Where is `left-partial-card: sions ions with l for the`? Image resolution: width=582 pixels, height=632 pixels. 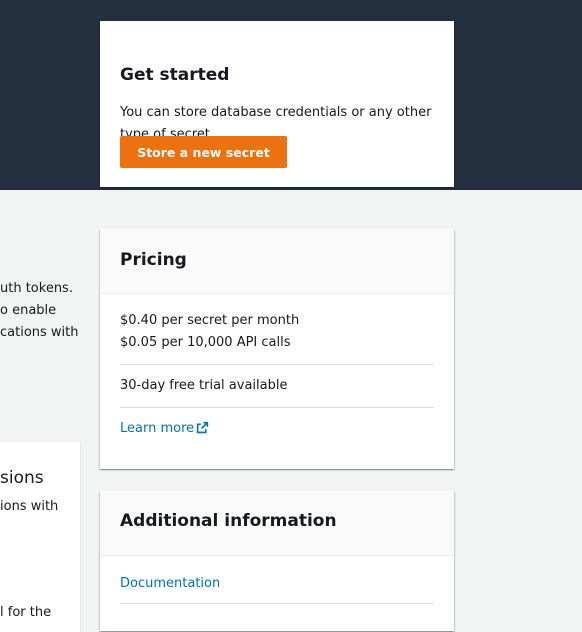
left-partial-card: sions ions with l for the is located at coordinates (40, 537).